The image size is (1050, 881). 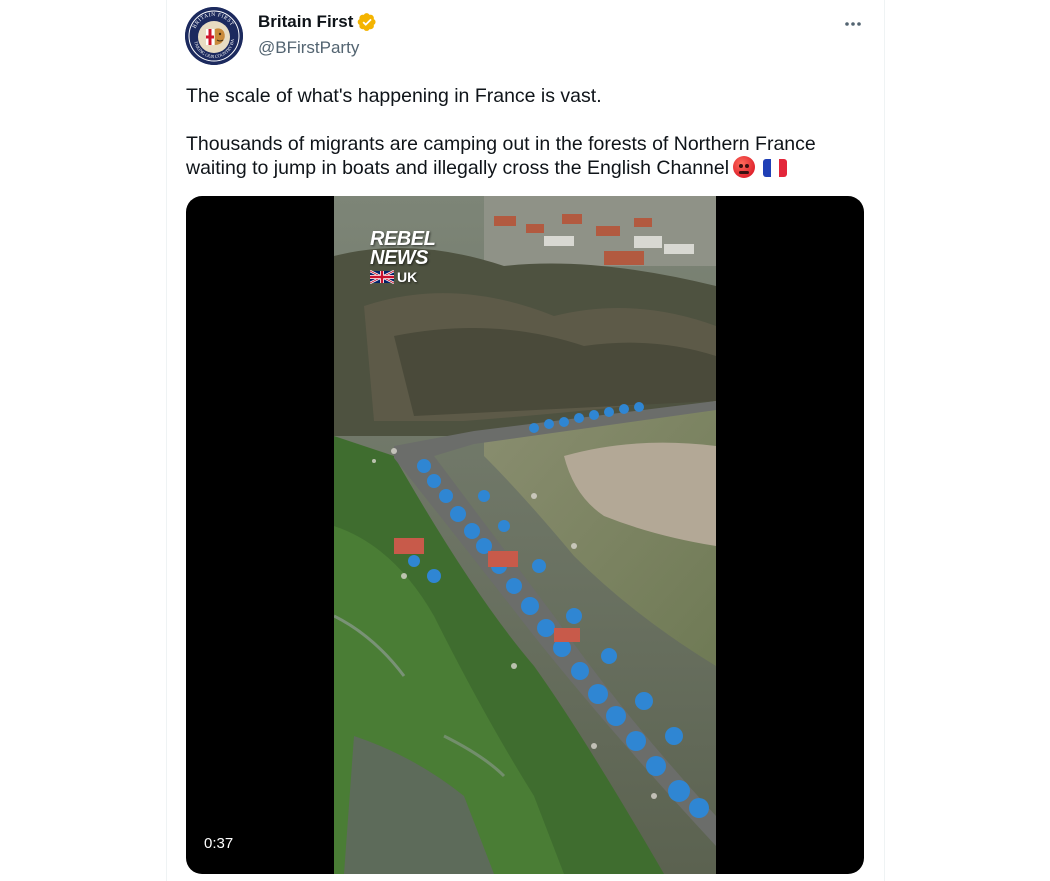 What do you see at coordinates (382, 277) in the screenshot?
I see `uk-flag-icon` at bounding box center [382, 277].